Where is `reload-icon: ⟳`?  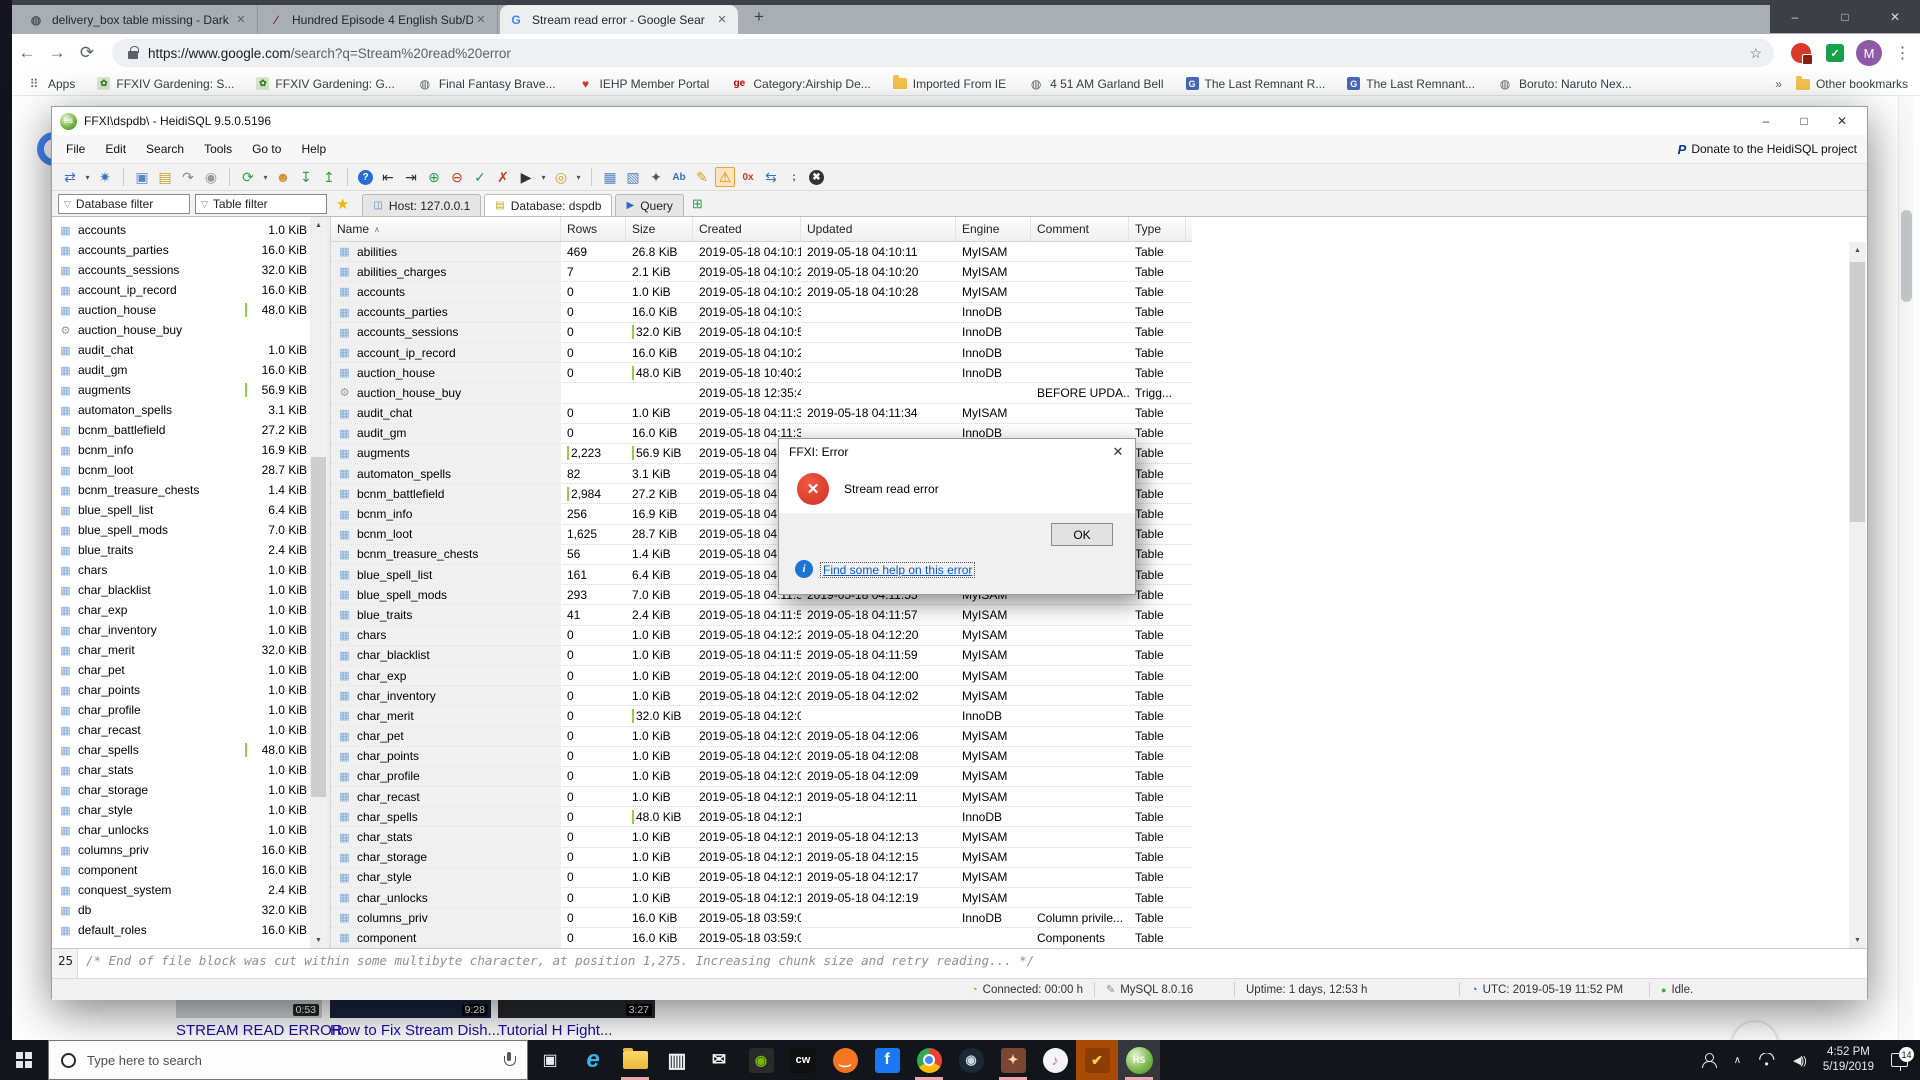
reload-icon: ⟳ is located at coordinates (87, 53).